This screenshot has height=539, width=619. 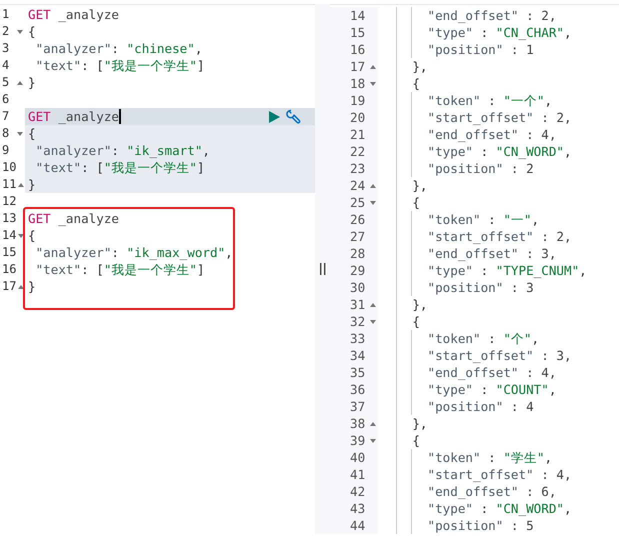 I want to click on code-line: "start_offset" : 4,, so click(x=499, y=474).